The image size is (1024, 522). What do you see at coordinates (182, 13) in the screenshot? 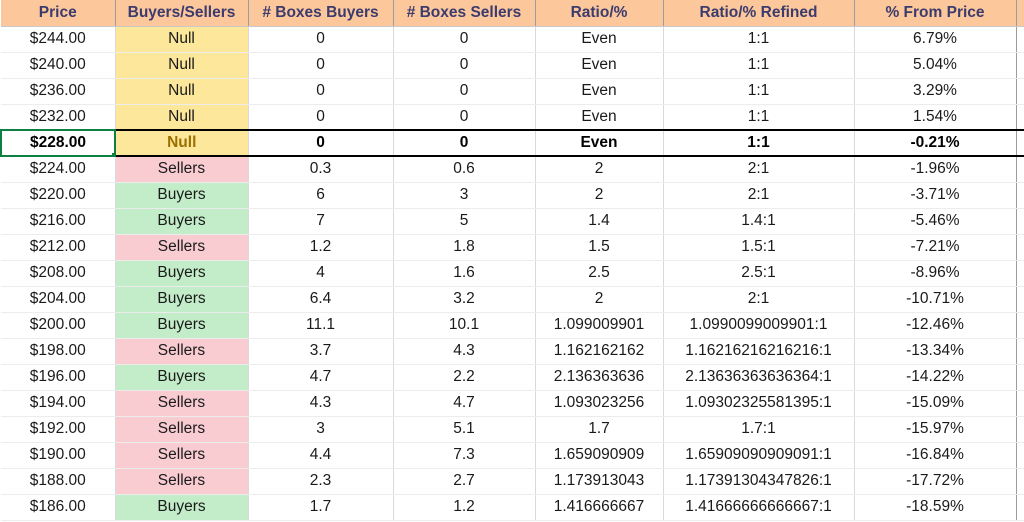
I see `column-header-buyers-sellers: Buyers/Sellers` at bounding box center [182, 13].